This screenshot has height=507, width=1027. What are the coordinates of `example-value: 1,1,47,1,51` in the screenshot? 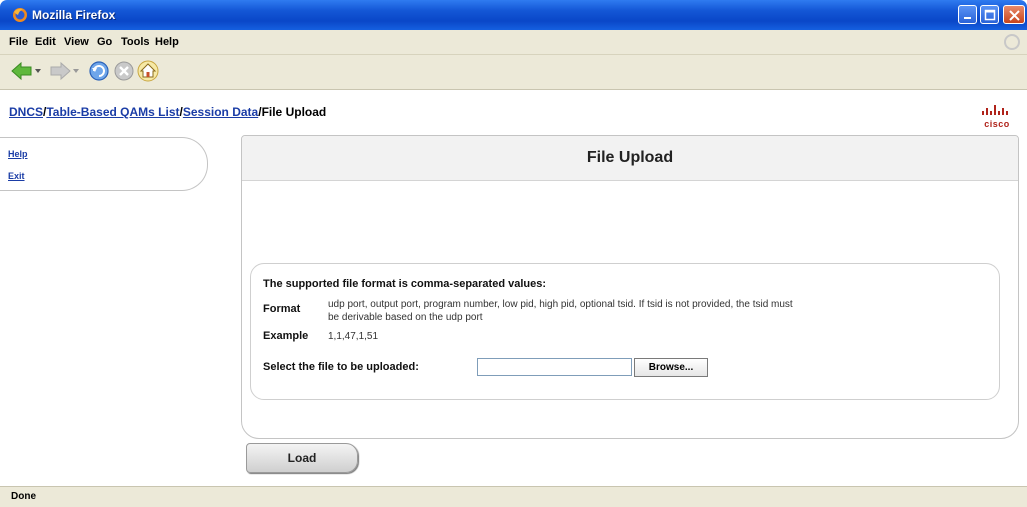 It's located at (353, 336).